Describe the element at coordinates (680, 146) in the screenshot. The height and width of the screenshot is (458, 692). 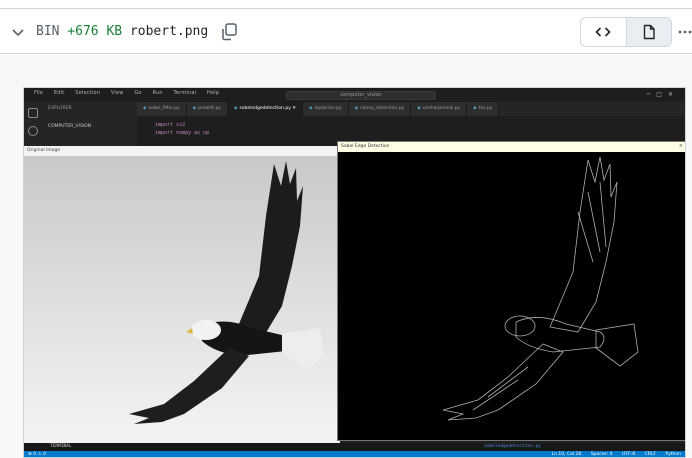
I see `close-icon: ×` at that location.